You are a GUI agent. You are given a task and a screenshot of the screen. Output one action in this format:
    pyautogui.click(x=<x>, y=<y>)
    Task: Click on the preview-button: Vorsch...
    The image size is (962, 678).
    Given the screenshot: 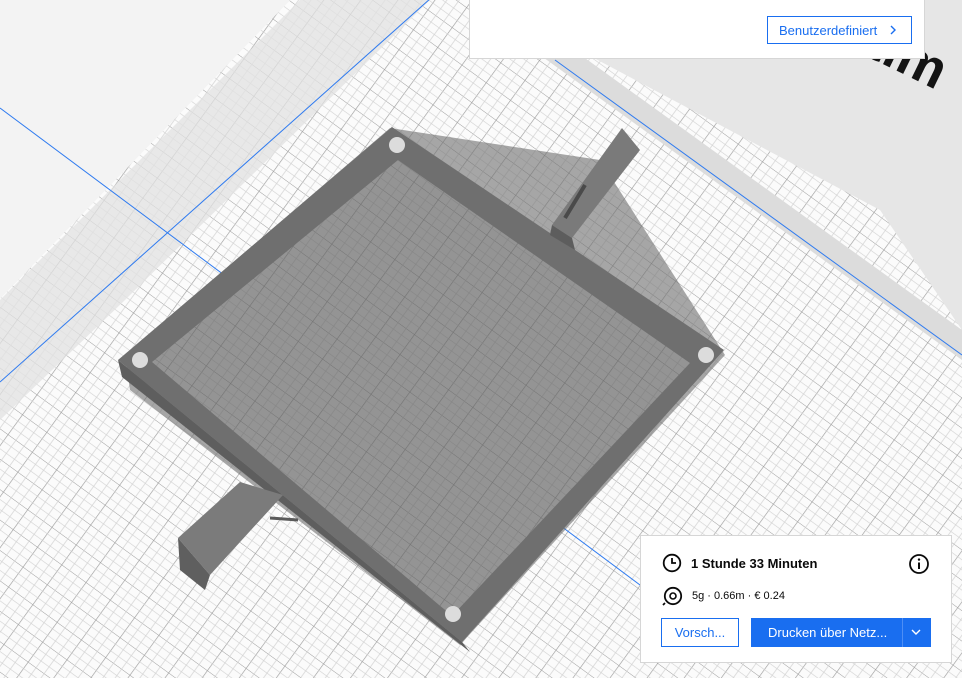 What is the action you would take?
    pyautogui.click(x=700, y=632)
    